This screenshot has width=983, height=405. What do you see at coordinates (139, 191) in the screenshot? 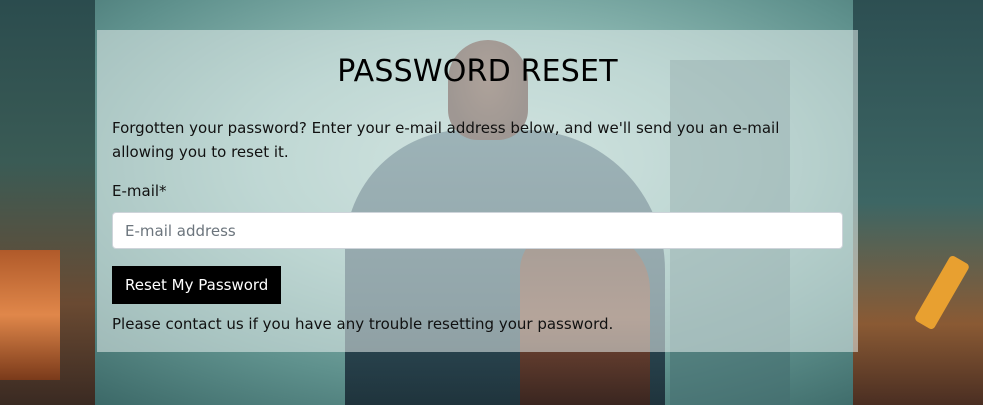
I see `email-label: E-mail*` at bounding box center [139, 191].